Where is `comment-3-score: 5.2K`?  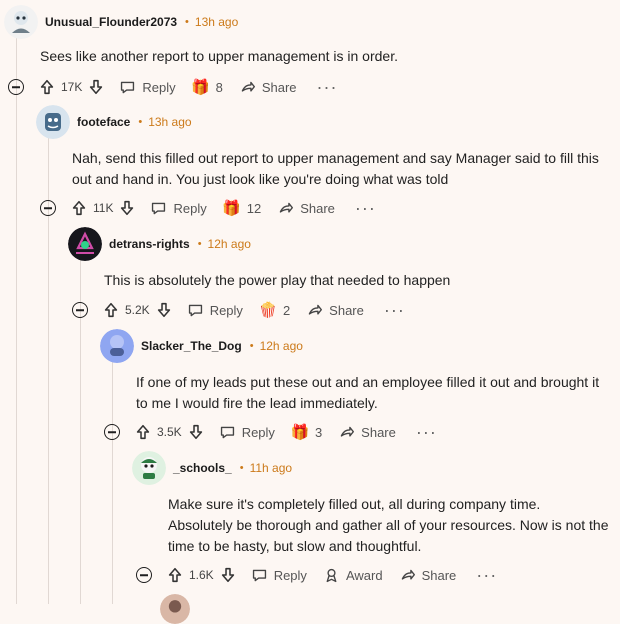
comment-3-score: 5.2K is located at coordinates (137, 310).